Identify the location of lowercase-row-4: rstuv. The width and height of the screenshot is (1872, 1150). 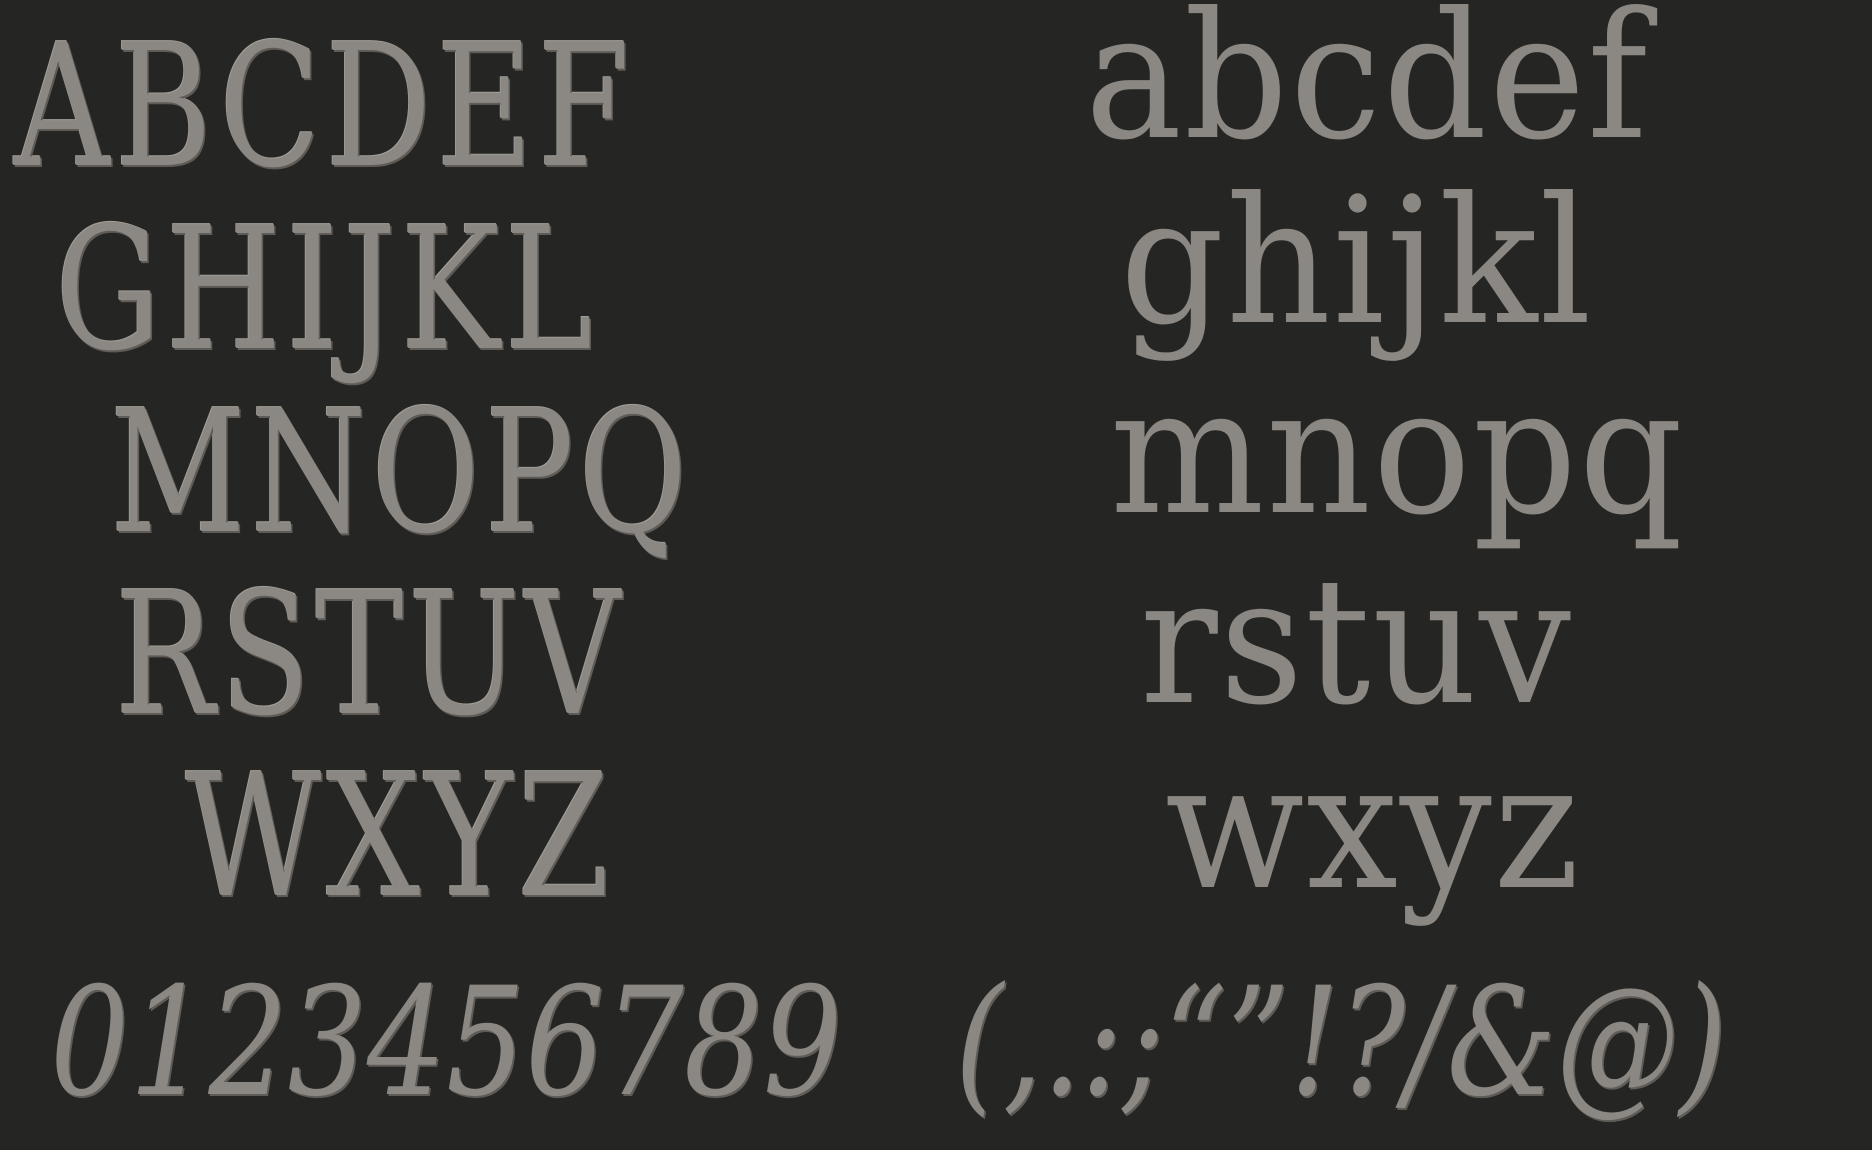
(1356, 642).